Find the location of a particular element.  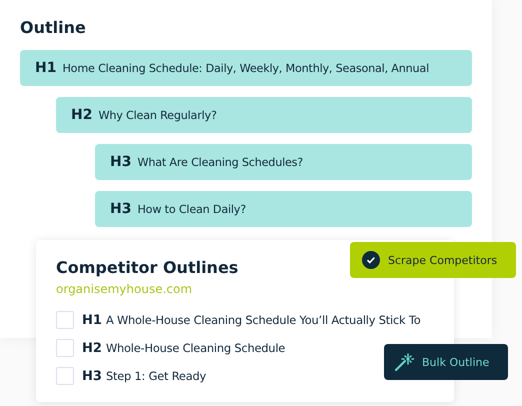

outline-heading: H1 Home Cleaning Schedule: Daily, Weekly, Monthly, Seasonal, Annual is located at coordinates (246, 68).